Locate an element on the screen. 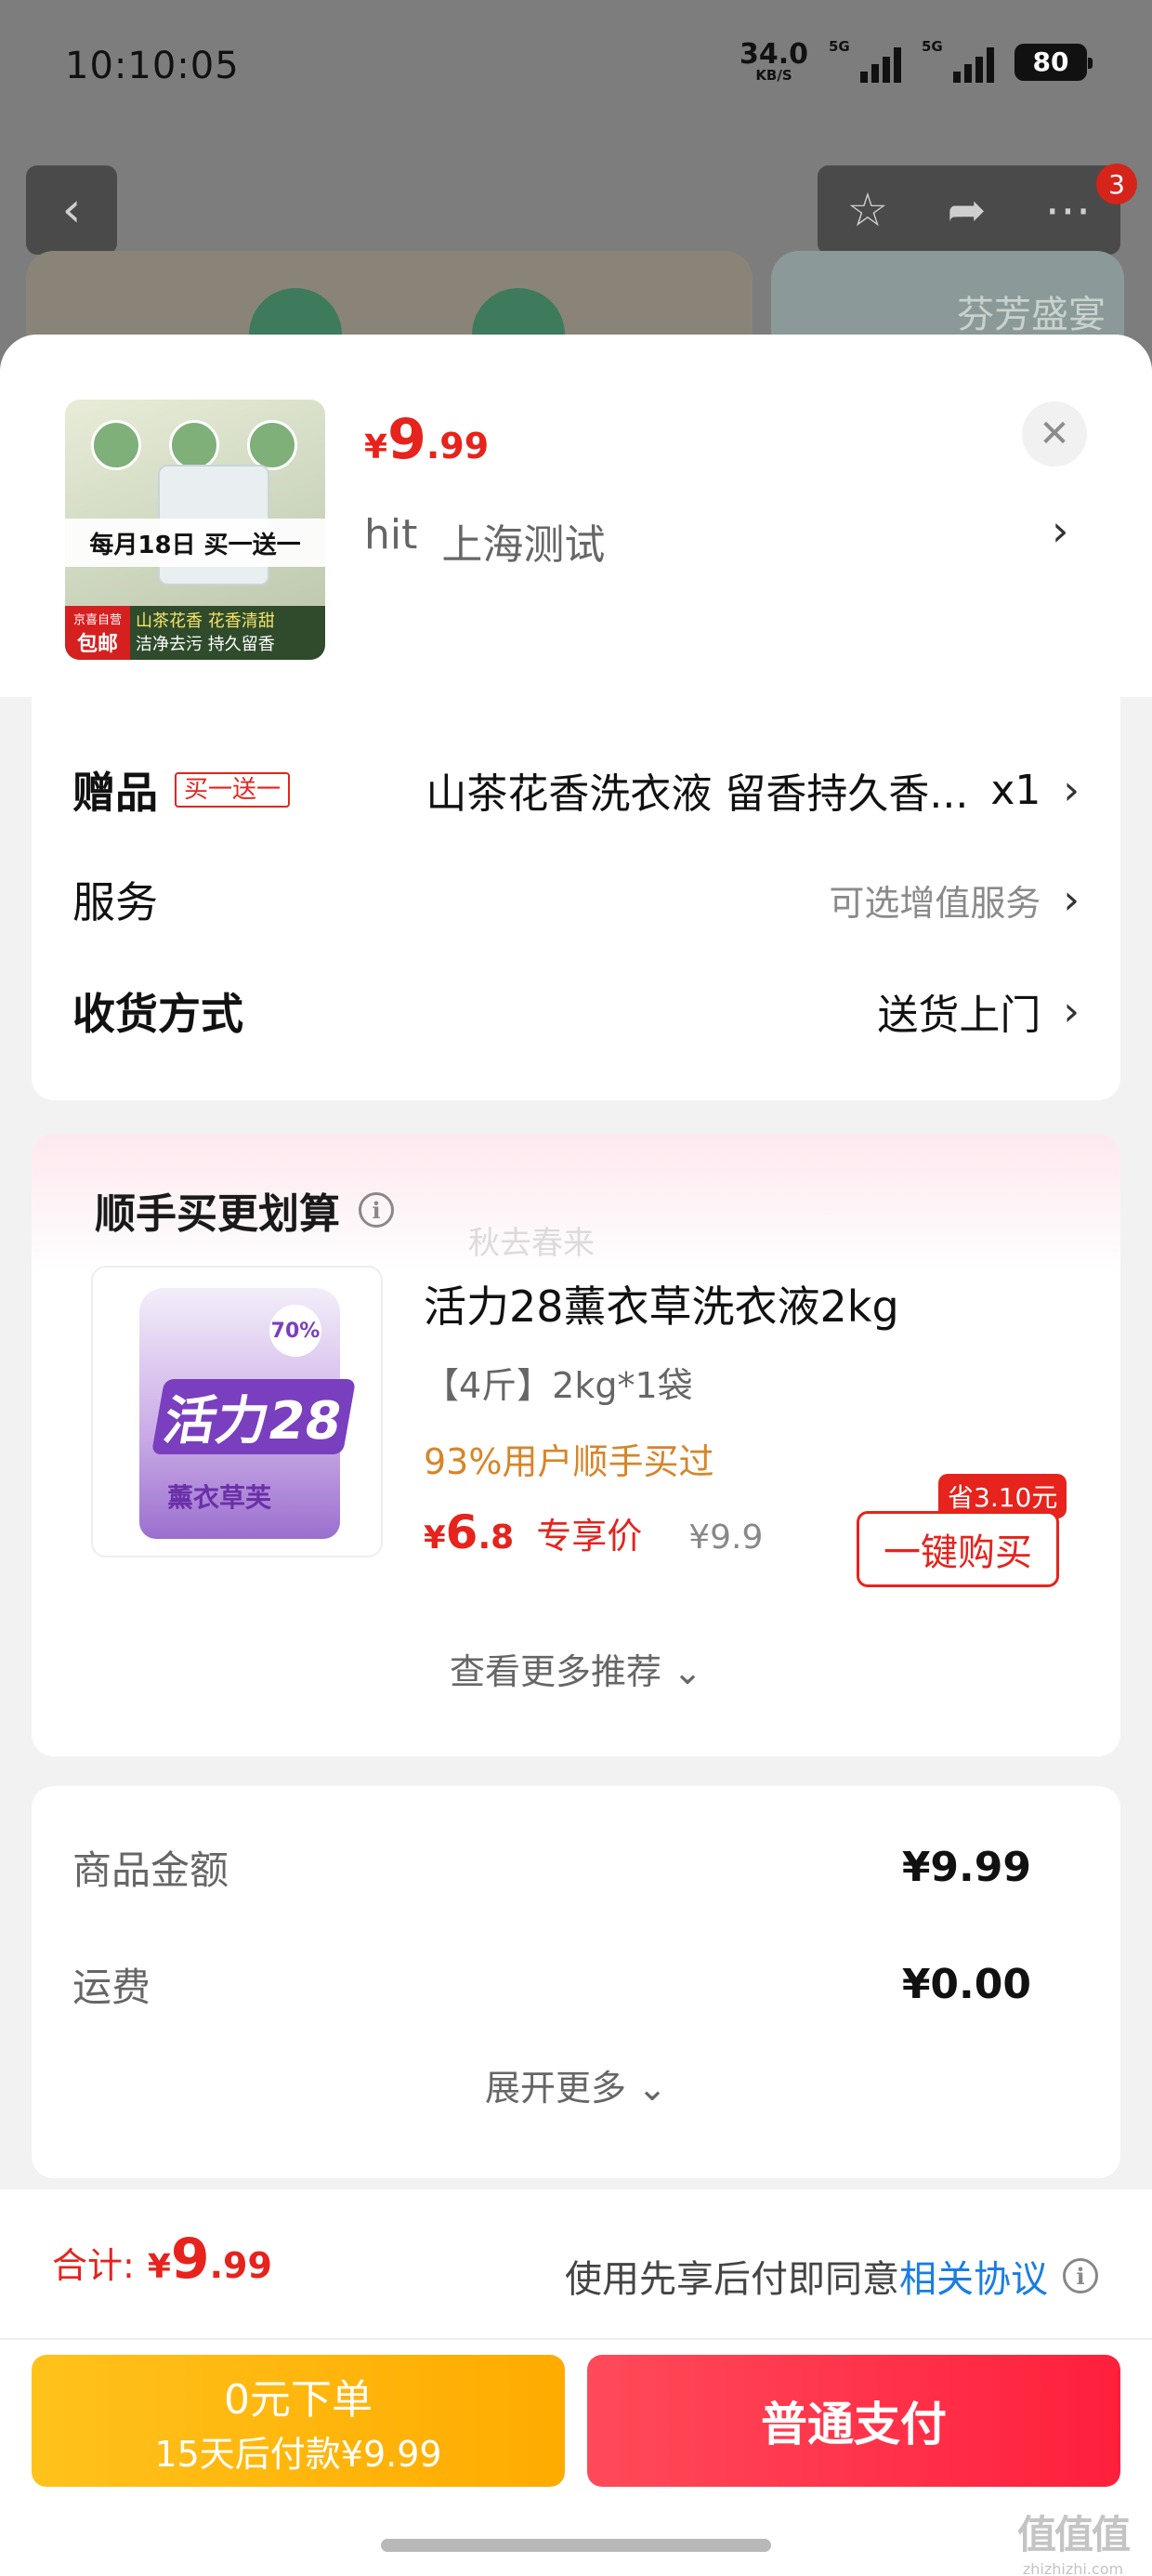  recommend-product-name: 活力28薰衣草洗衣液2kg is located at coordinates (661, 1303).